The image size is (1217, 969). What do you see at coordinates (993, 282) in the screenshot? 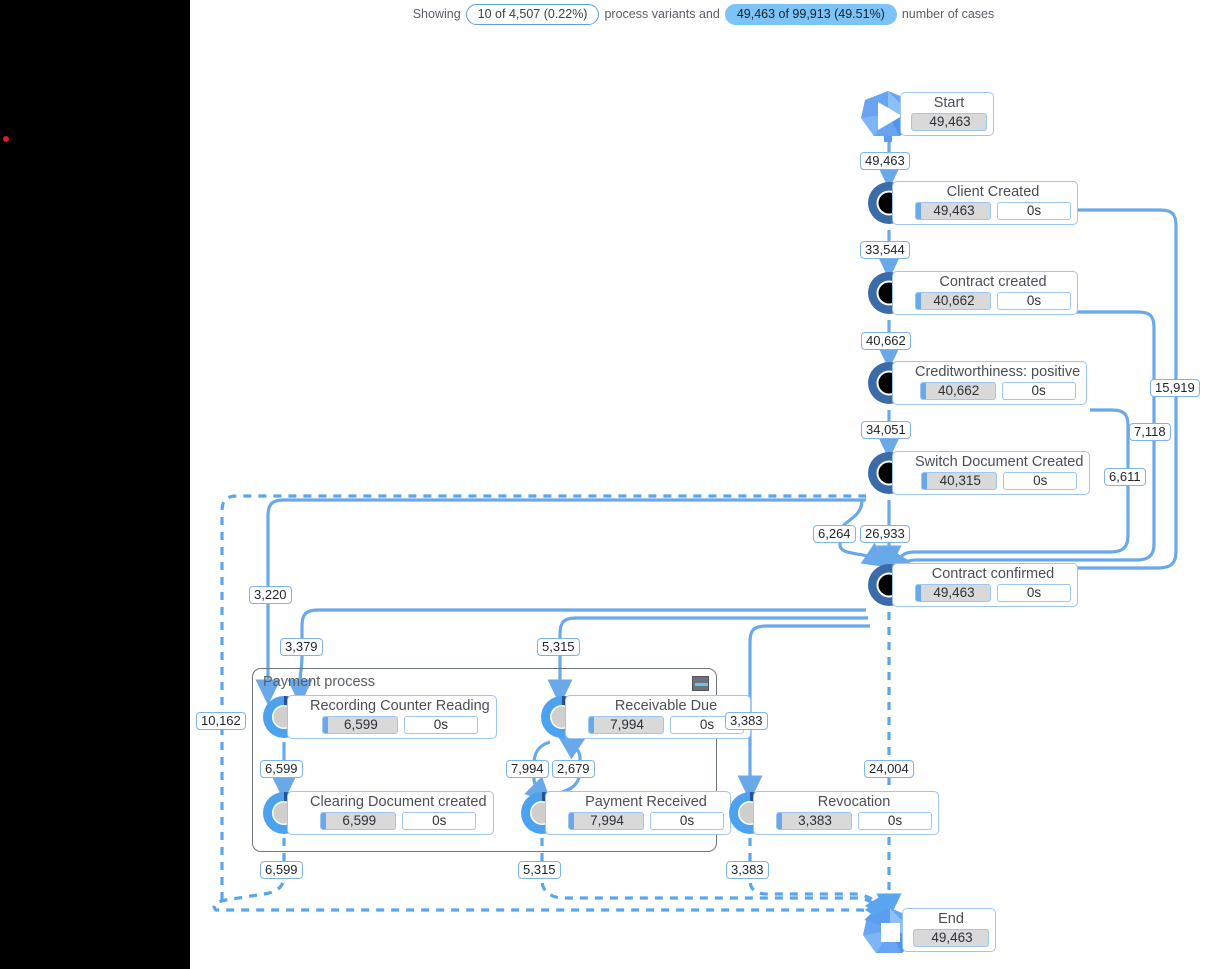
I see `node-label: Contract created` at bounding box center [993, 282].